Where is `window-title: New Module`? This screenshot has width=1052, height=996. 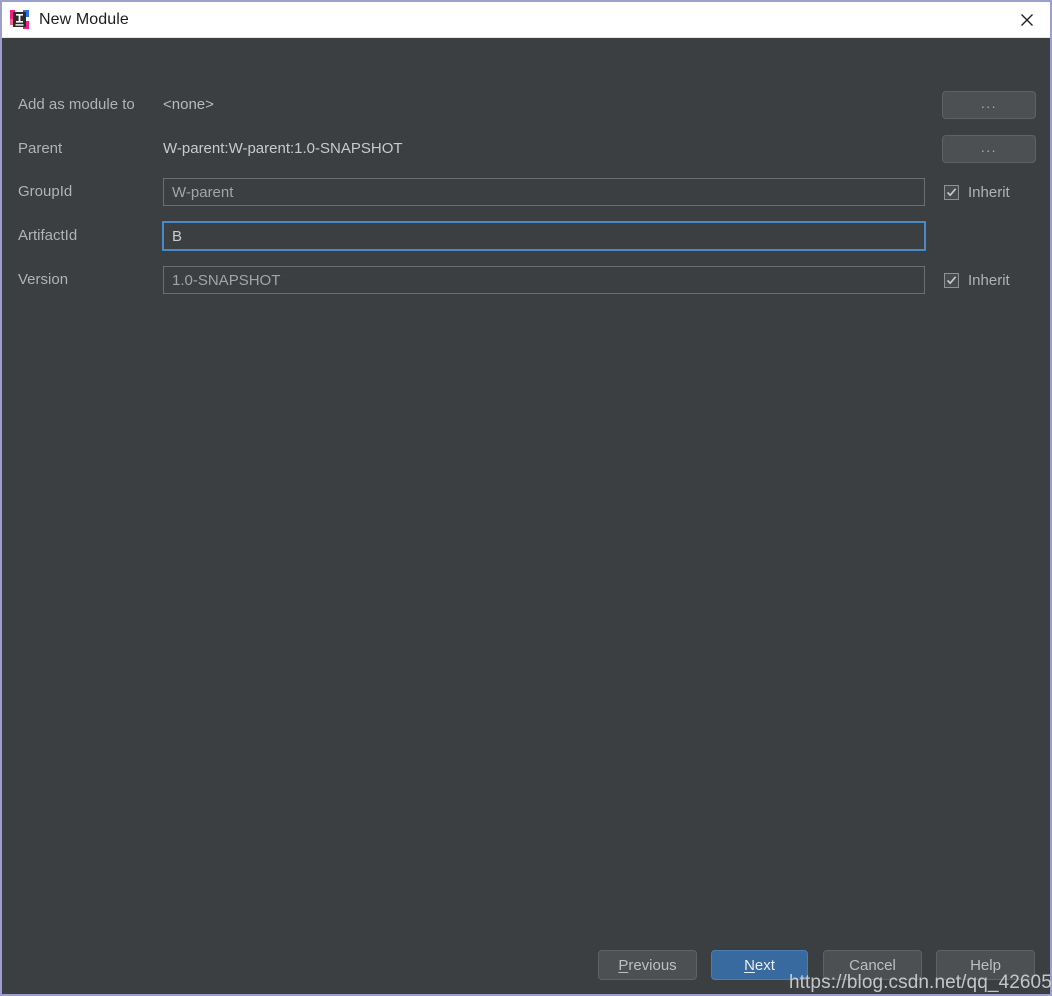 window-title: New Module is located at coordinates (84, 19).